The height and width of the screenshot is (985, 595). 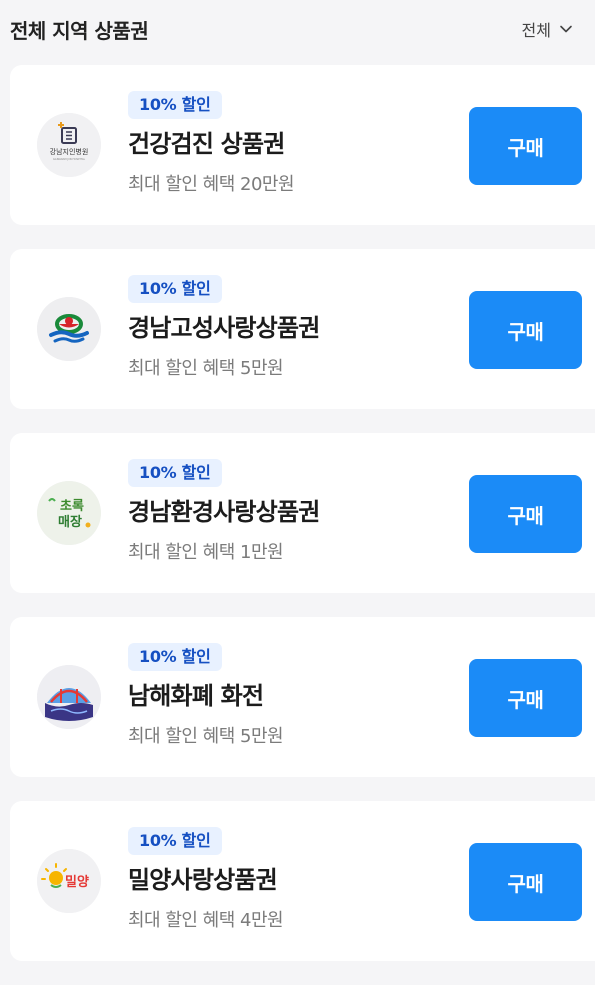 What do you see at coordinates (196, 696) in the screenshot?
I see `voucher-name: 남해화폐 화전` at bounding box center [196, 696].